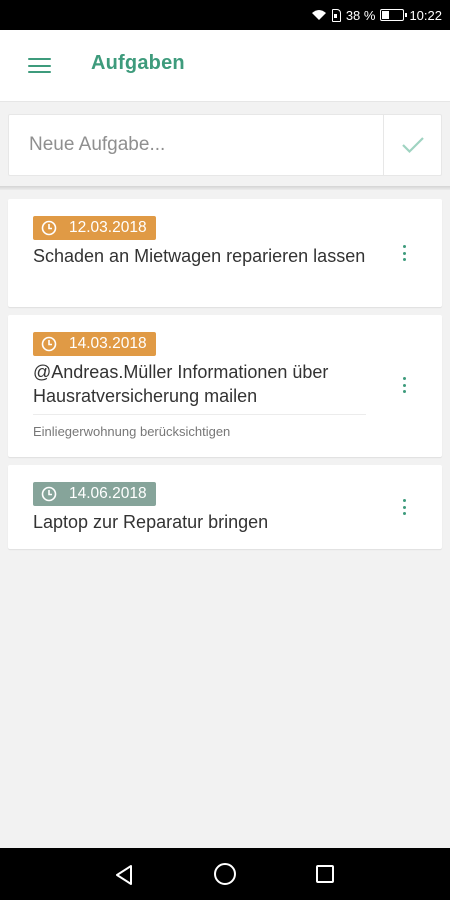 This screenshot has height=900, width=450. I want to click on hamburger-menu-icon, so click(39, 66).